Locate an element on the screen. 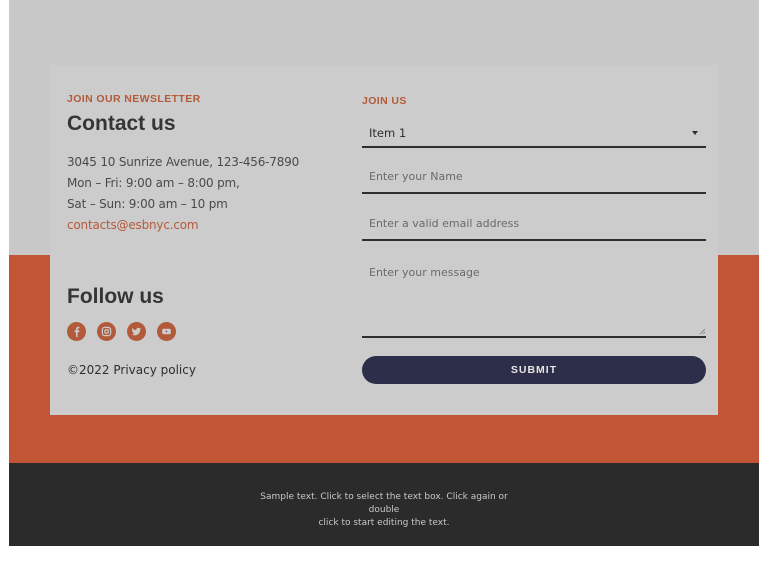 The image size is (776, 561). twitter-icon is located at coordinates (136, 331).